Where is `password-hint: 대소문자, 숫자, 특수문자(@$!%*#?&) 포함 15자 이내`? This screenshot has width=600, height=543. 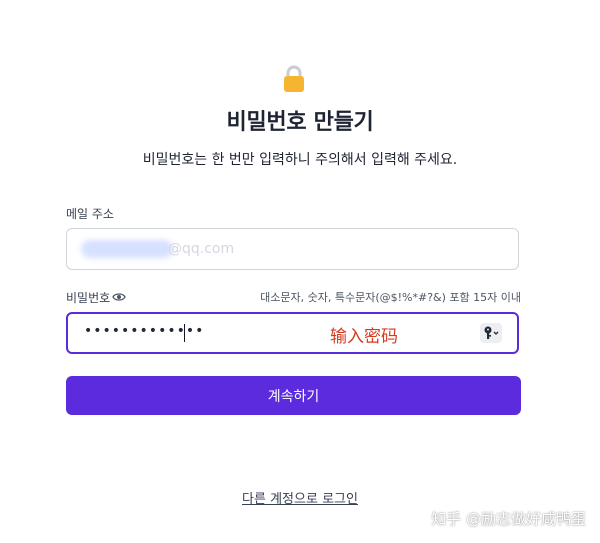
password-hint: 대소문자, 숫자, 특수문자(@$!%*#?&) 포함 15자 이내 is located at coordinates (390, 297).